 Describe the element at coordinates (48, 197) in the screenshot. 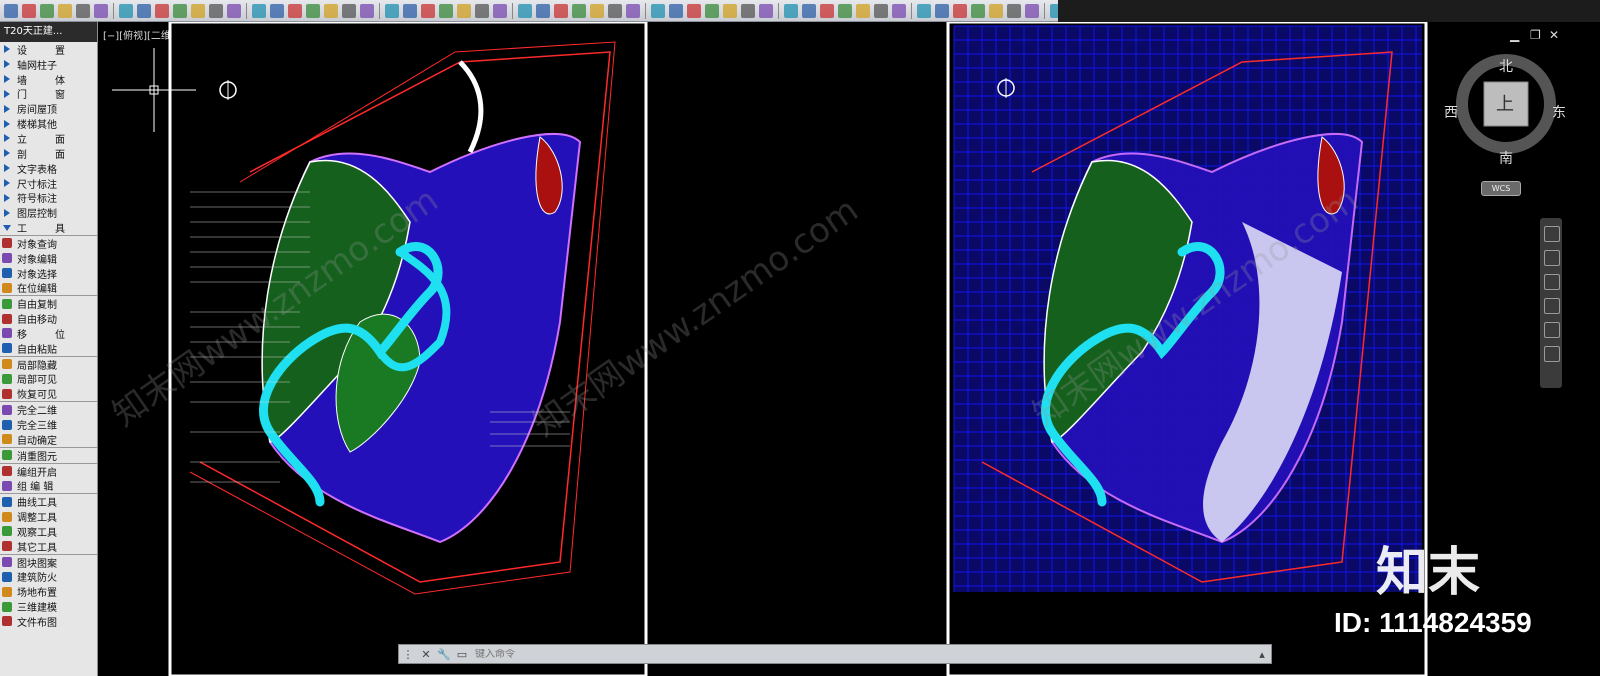

I see `sidebar-item-symbol: 符号标注` at that location.